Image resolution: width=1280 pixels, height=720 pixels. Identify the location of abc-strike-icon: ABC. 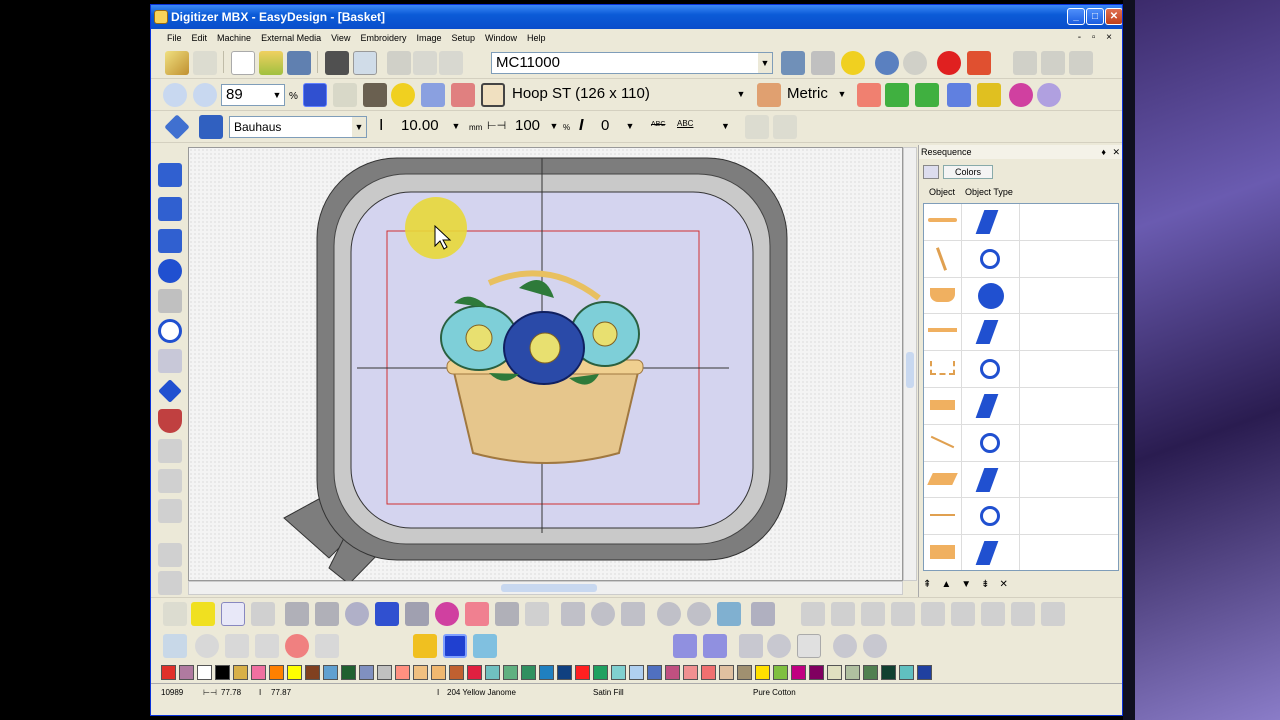
(658, 124).